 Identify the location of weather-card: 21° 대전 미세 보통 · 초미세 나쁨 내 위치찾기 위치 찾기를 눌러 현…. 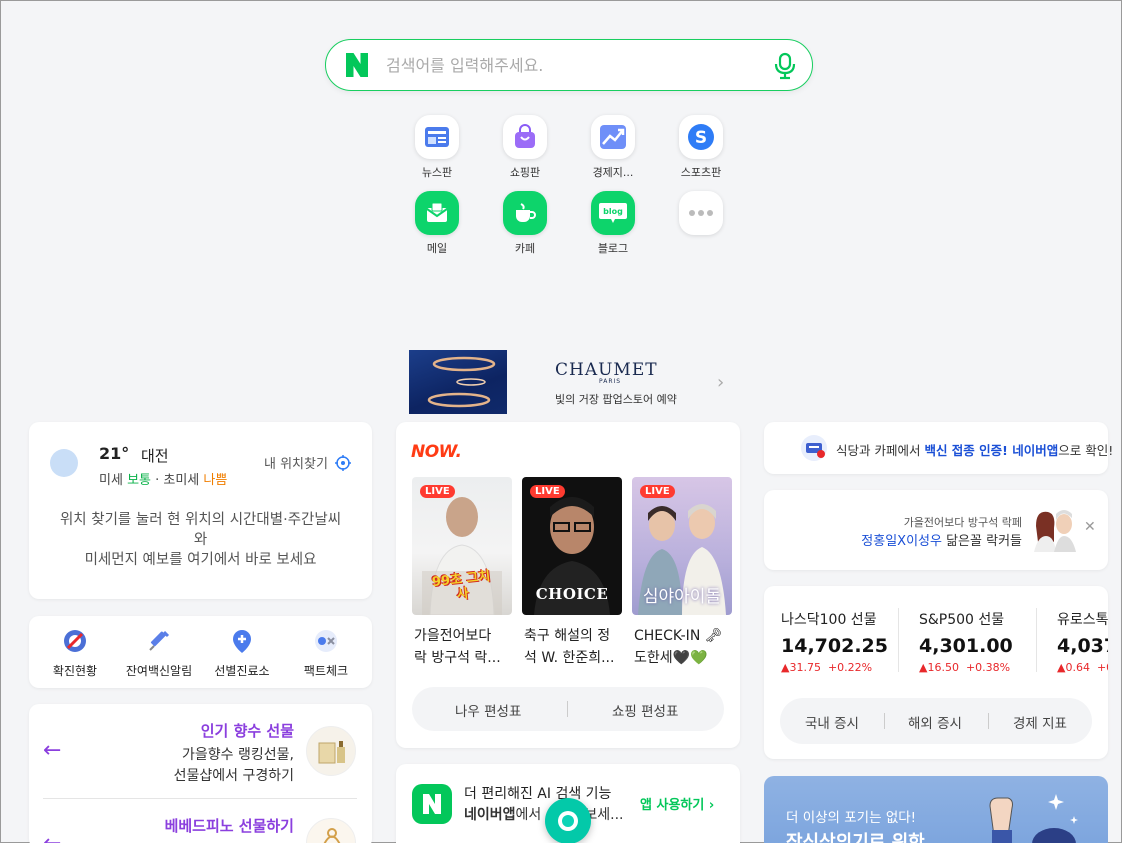
(200, 510).